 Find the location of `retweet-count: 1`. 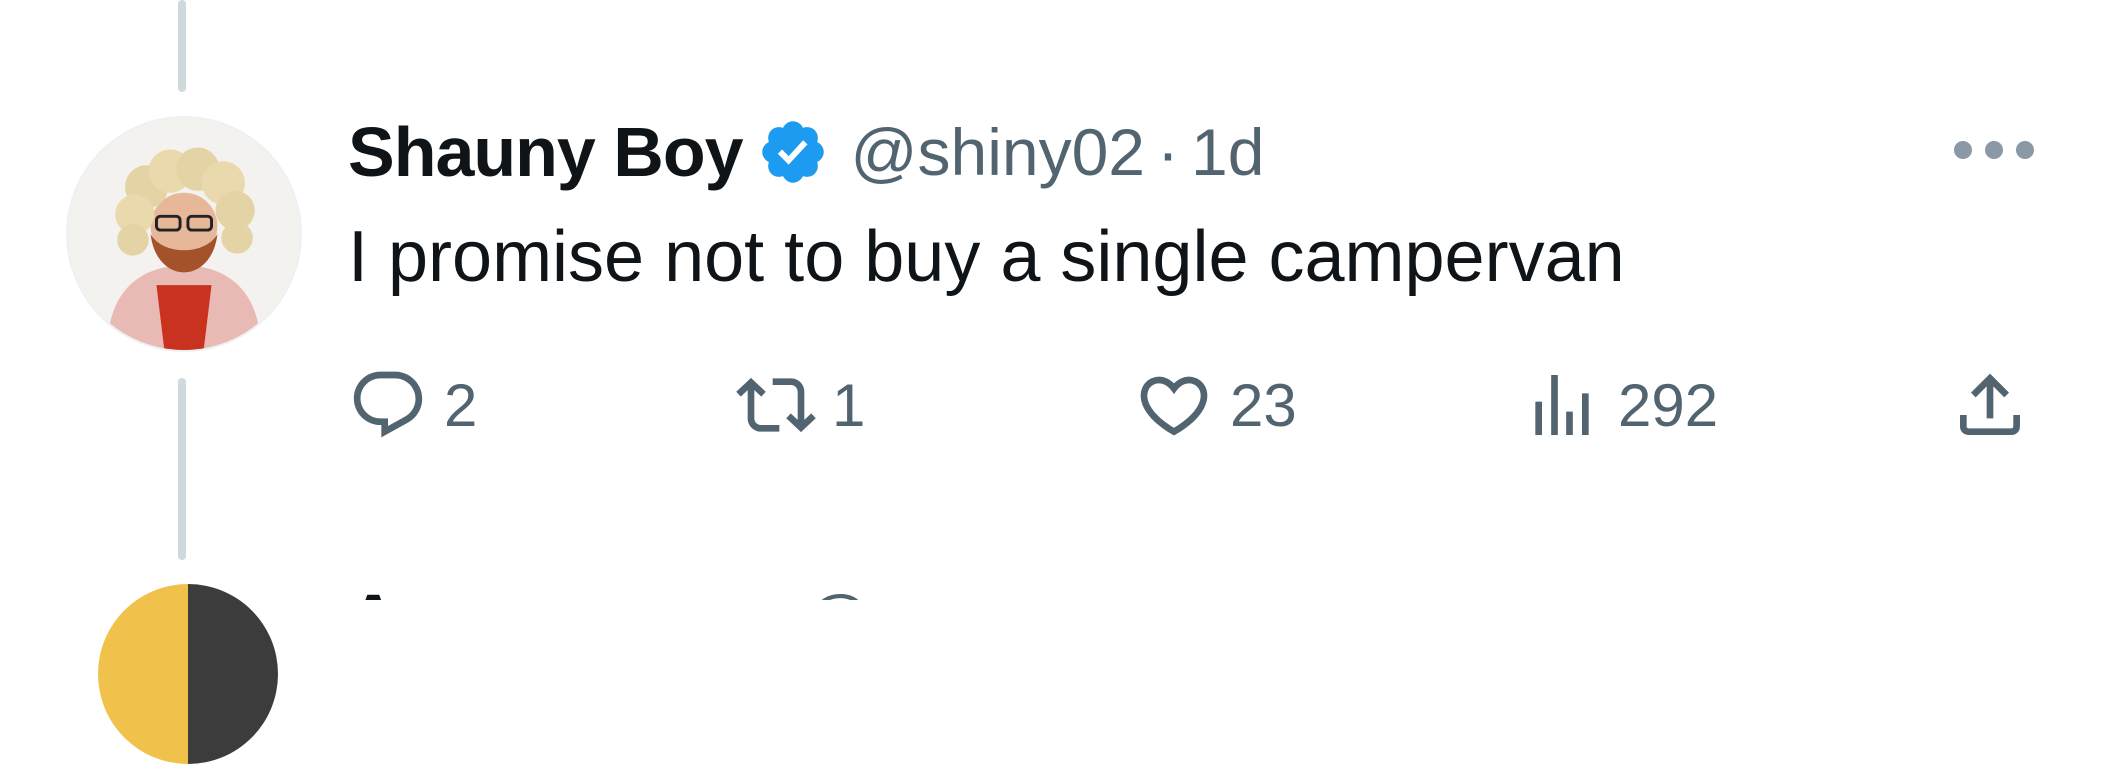

retweet-count: 1 is located at coordinates (849, 405).